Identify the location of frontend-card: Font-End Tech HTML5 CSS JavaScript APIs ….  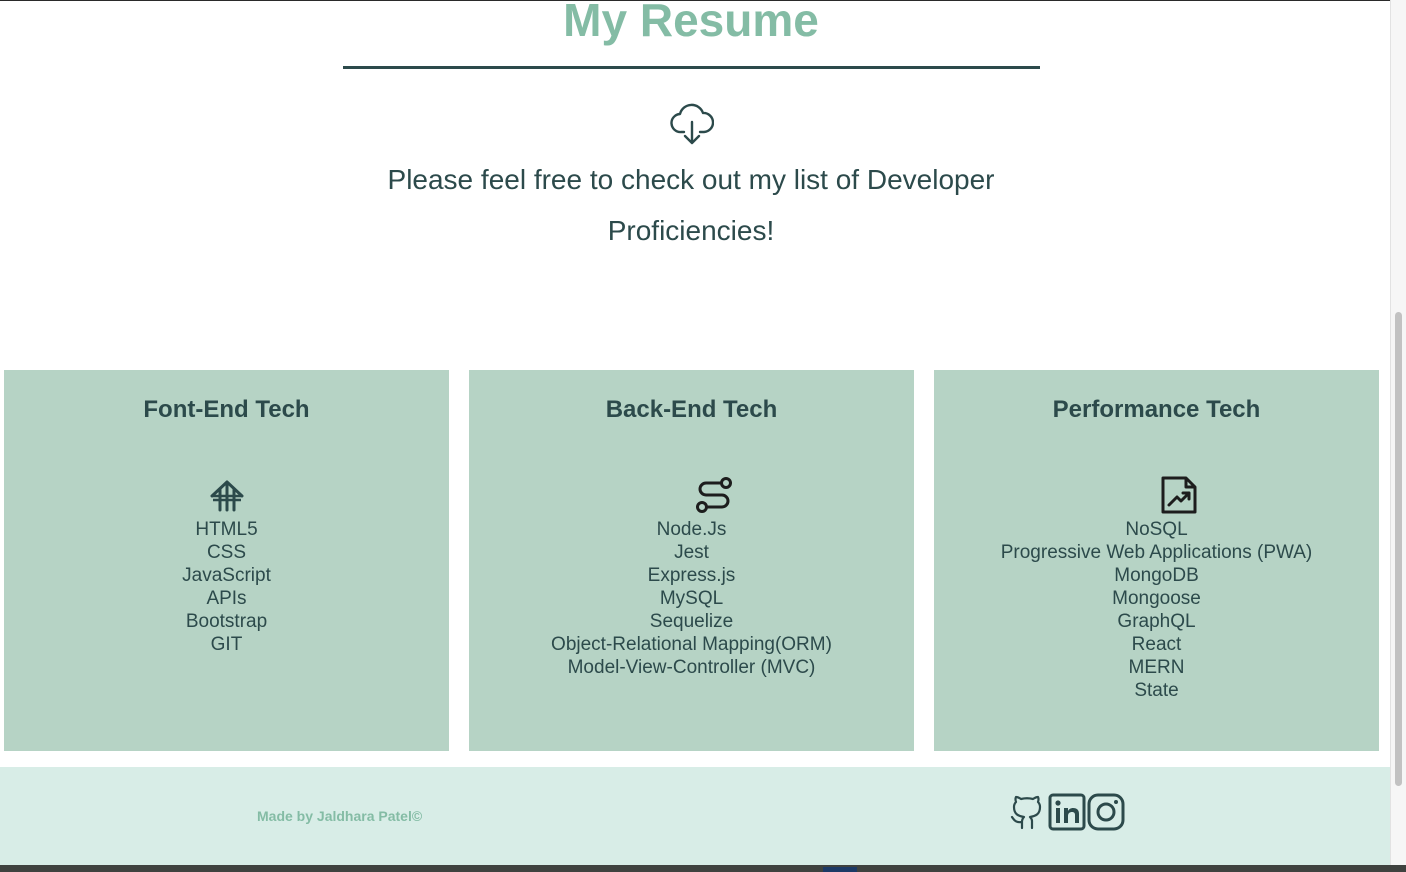
(226, 560).